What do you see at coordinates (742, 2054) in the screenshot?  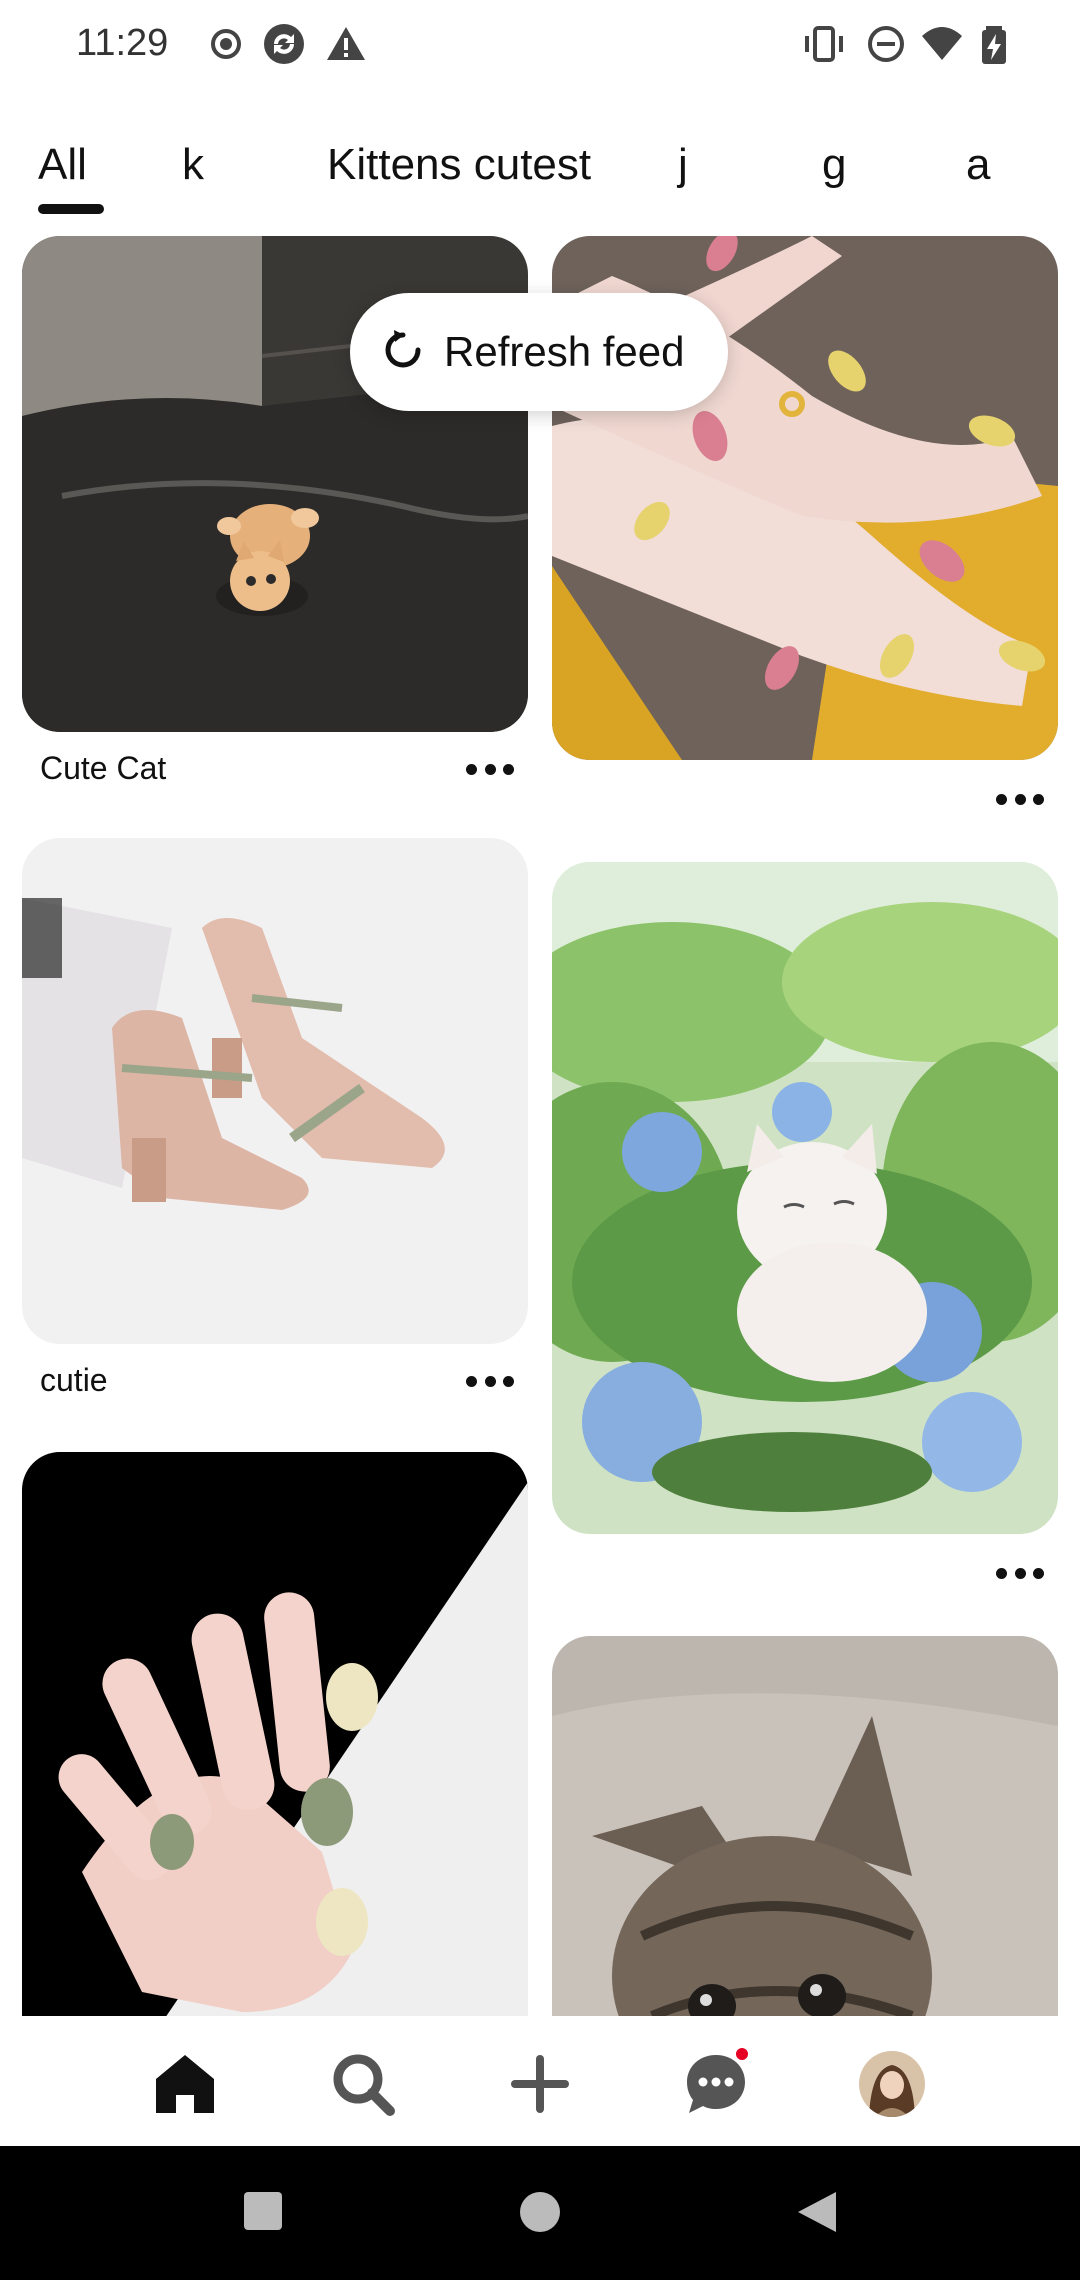 I see `notification-dot` at bounding box center [742, 2054].